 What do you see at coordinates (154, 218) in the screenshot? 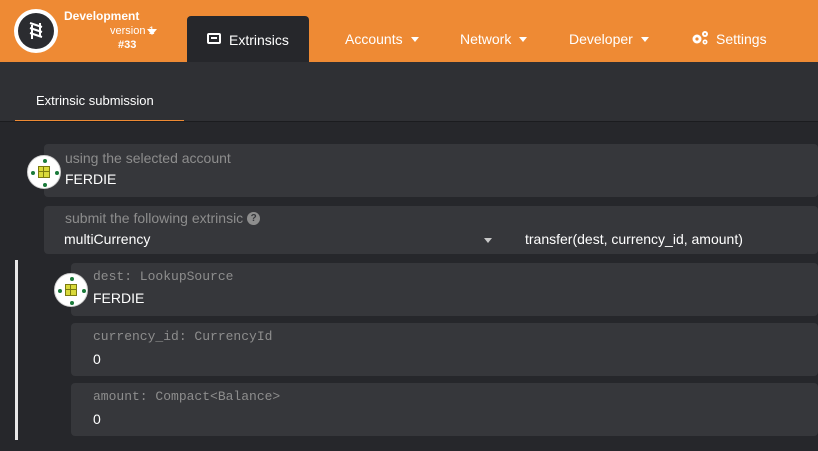
I see `extrinsic-label-text: submit the following extrinsic` at bounding box center [154, 218].